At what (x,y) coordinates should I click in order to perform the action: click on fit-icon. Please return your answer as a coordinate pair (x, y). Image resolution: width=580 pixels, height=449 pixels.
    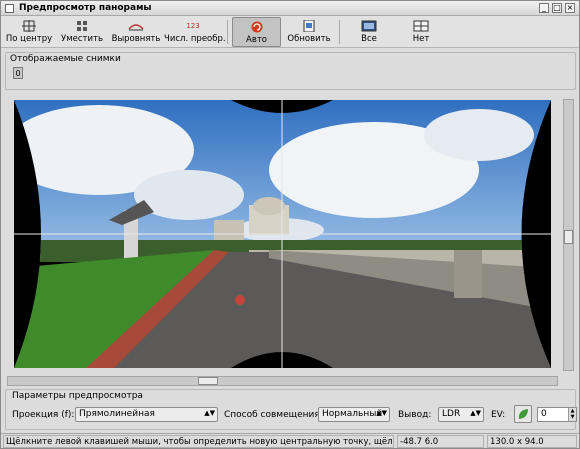
    Looking at the image, I should click on (82, 26).